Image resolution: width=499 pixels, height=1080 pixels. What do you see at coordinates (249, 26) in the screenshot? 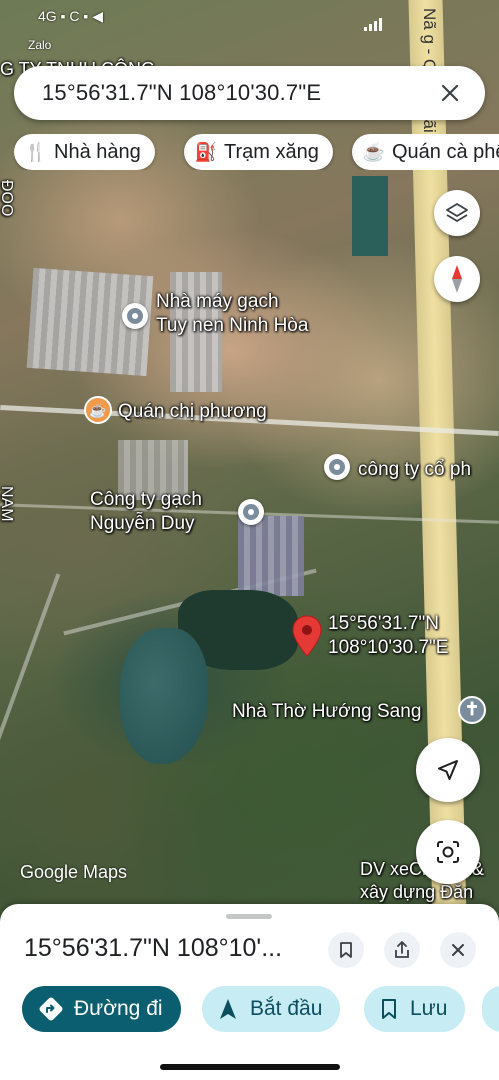
I see `status-bar: 4G ▪ C ▪ ◀ Zalo` at bounding box center [249, 26].